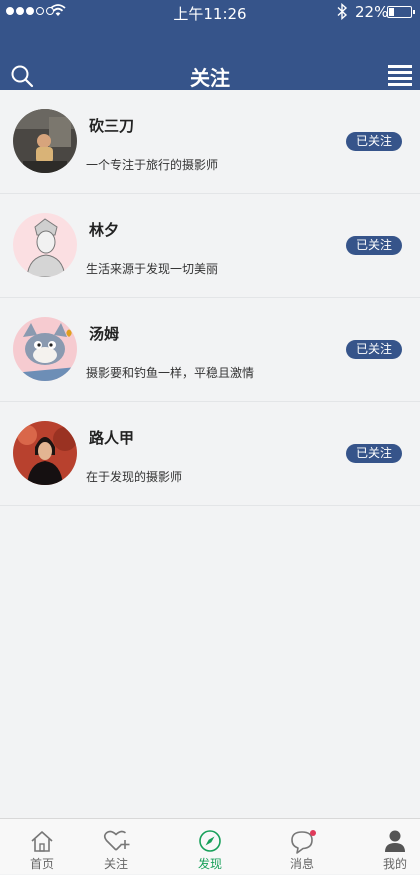 Image resolution: width=420 pixels, height=875 pixels. I want to click on tab-label: 发现, so click(209, 864).